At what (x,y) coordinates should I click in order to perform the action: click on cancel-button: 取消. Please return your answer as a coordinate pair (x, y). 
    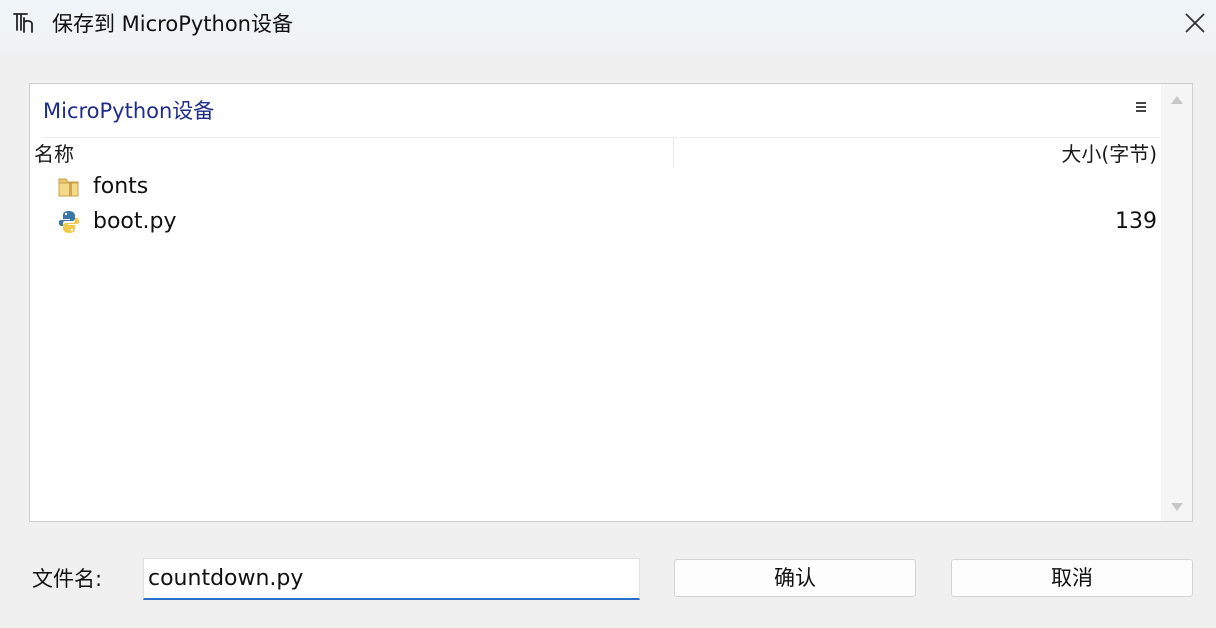
    Looking at the image, I should click on (1072, 578).